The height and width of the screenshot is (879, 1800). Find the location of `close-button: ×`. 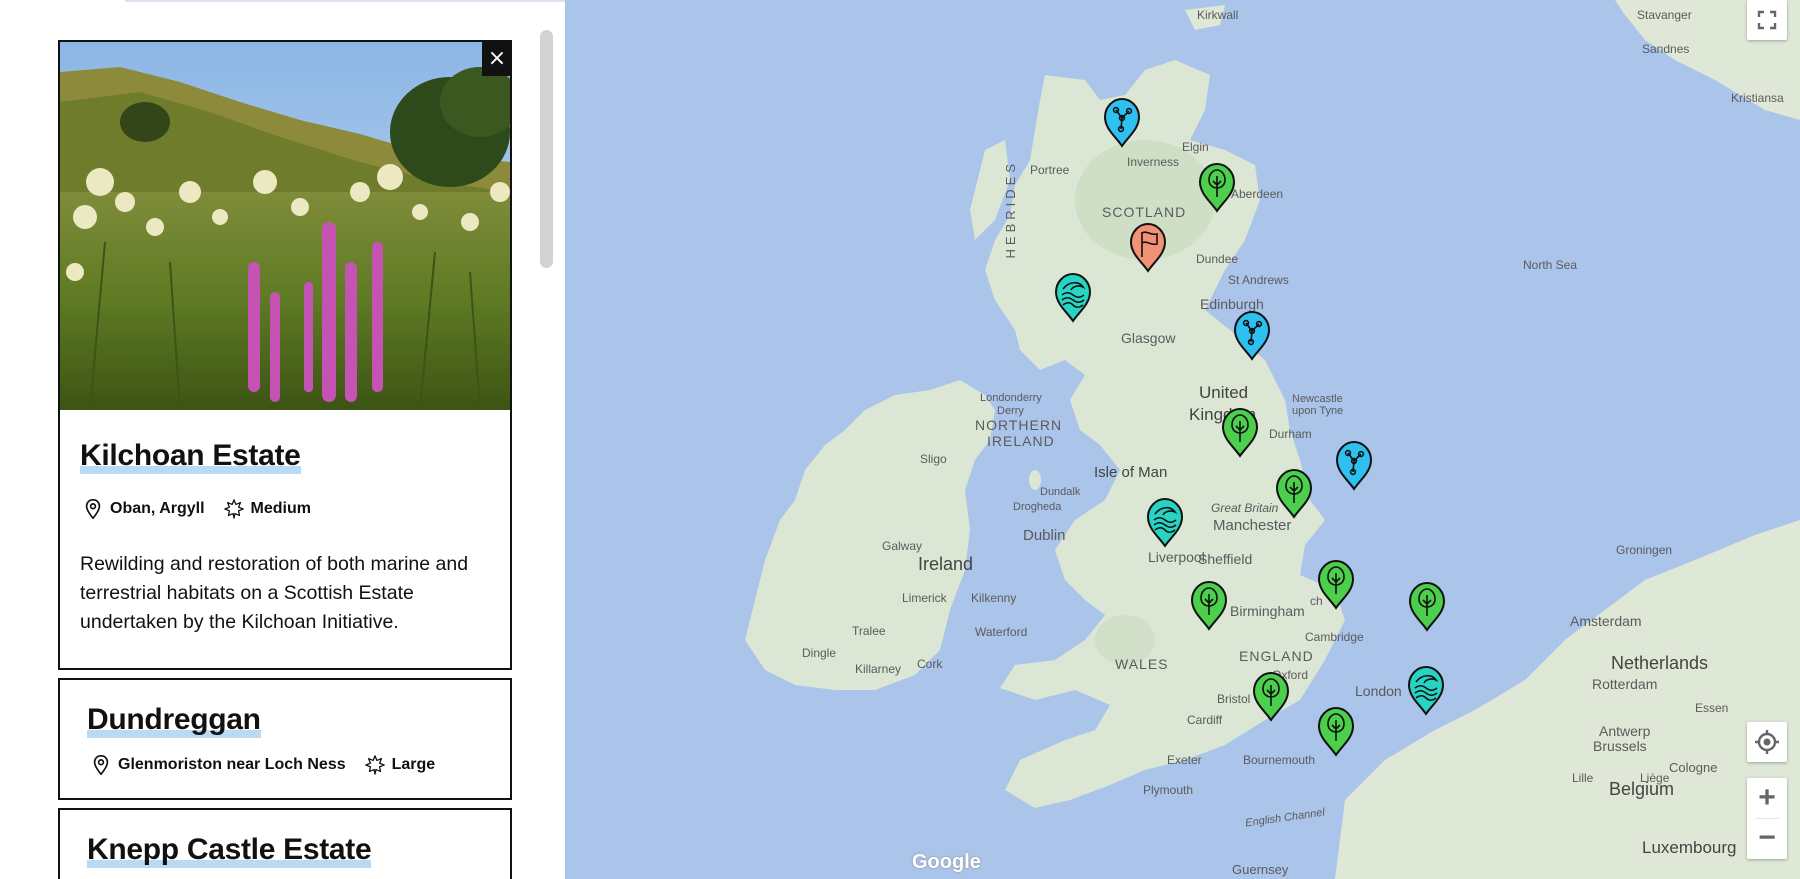

close-button: × is located at coordinates (497, 59).